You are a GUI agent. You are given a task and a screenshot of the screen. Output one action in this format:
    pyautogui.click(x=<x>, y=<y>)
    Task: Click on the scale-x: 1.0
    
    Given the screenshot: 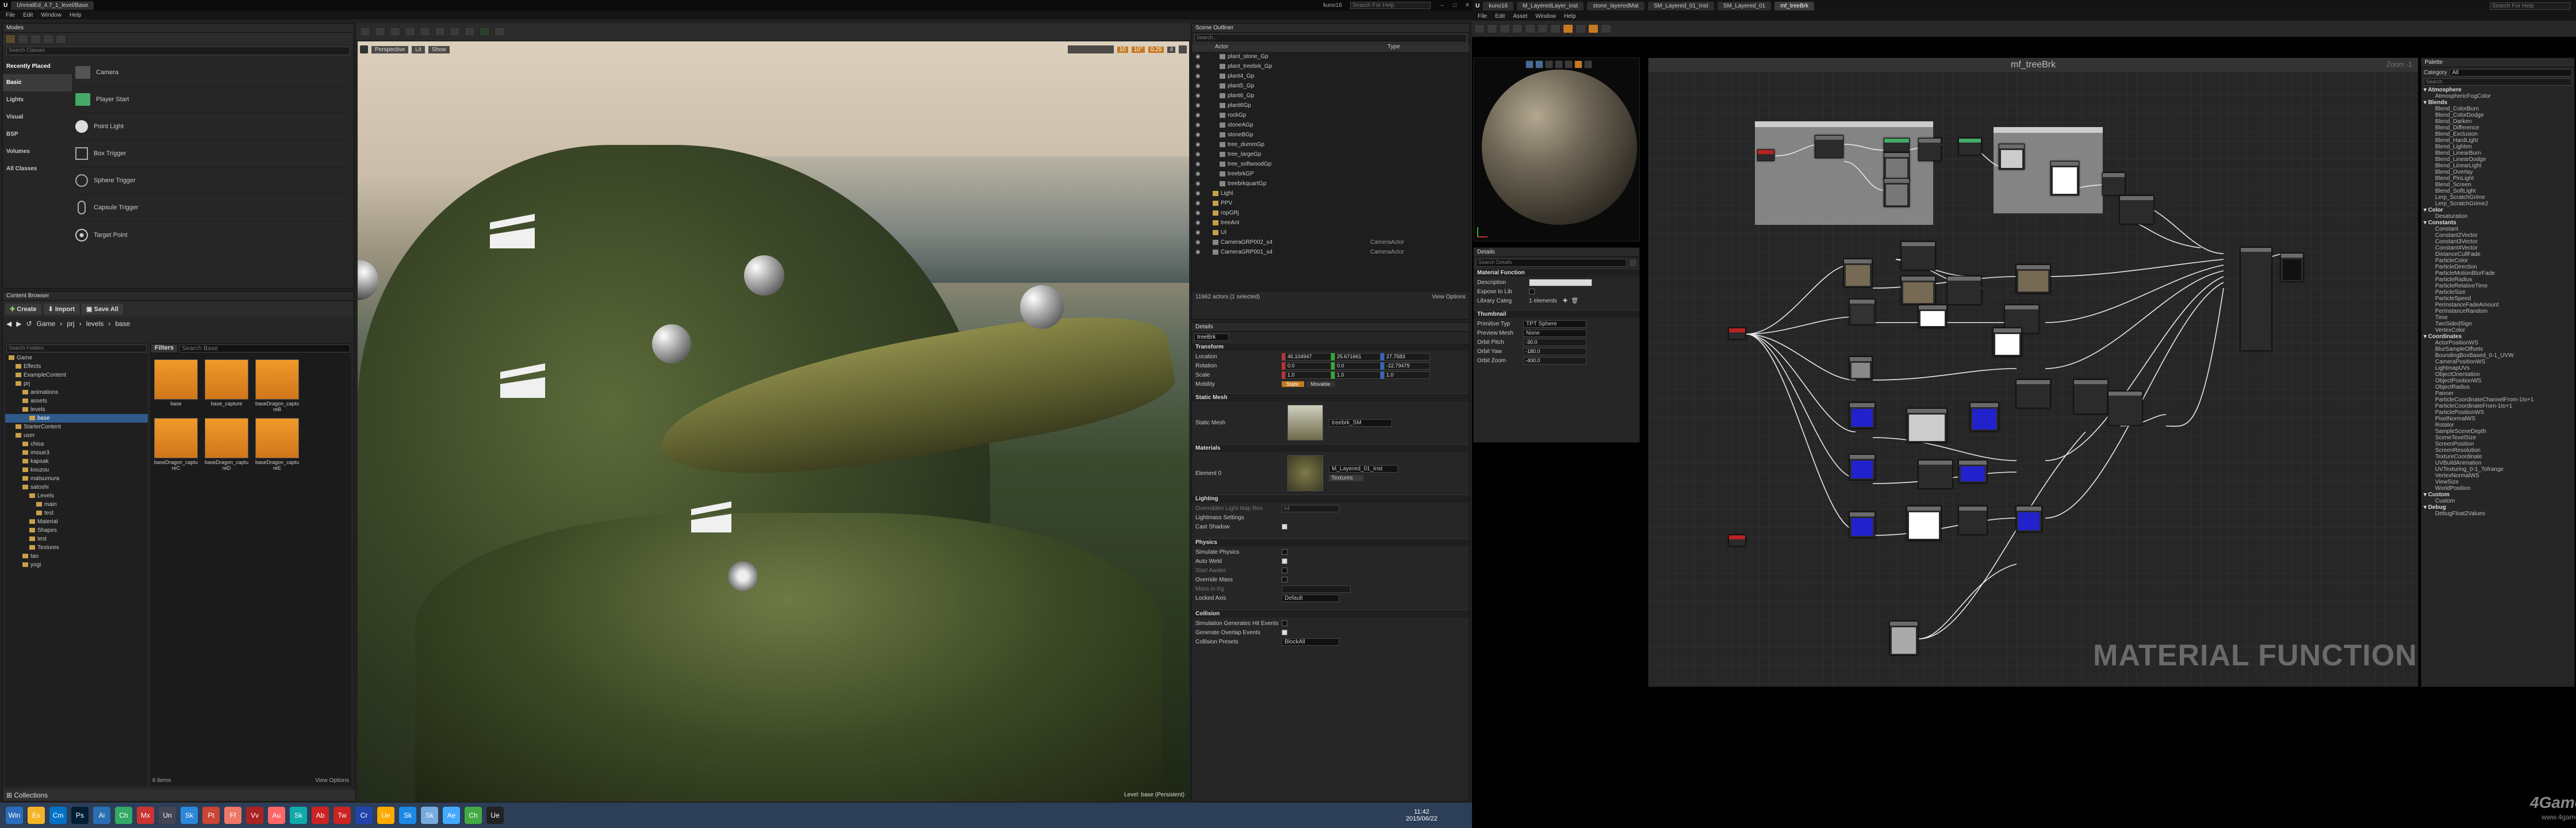 What is the action you would take?
    pyautogui.click(x=1308, y=375)
    